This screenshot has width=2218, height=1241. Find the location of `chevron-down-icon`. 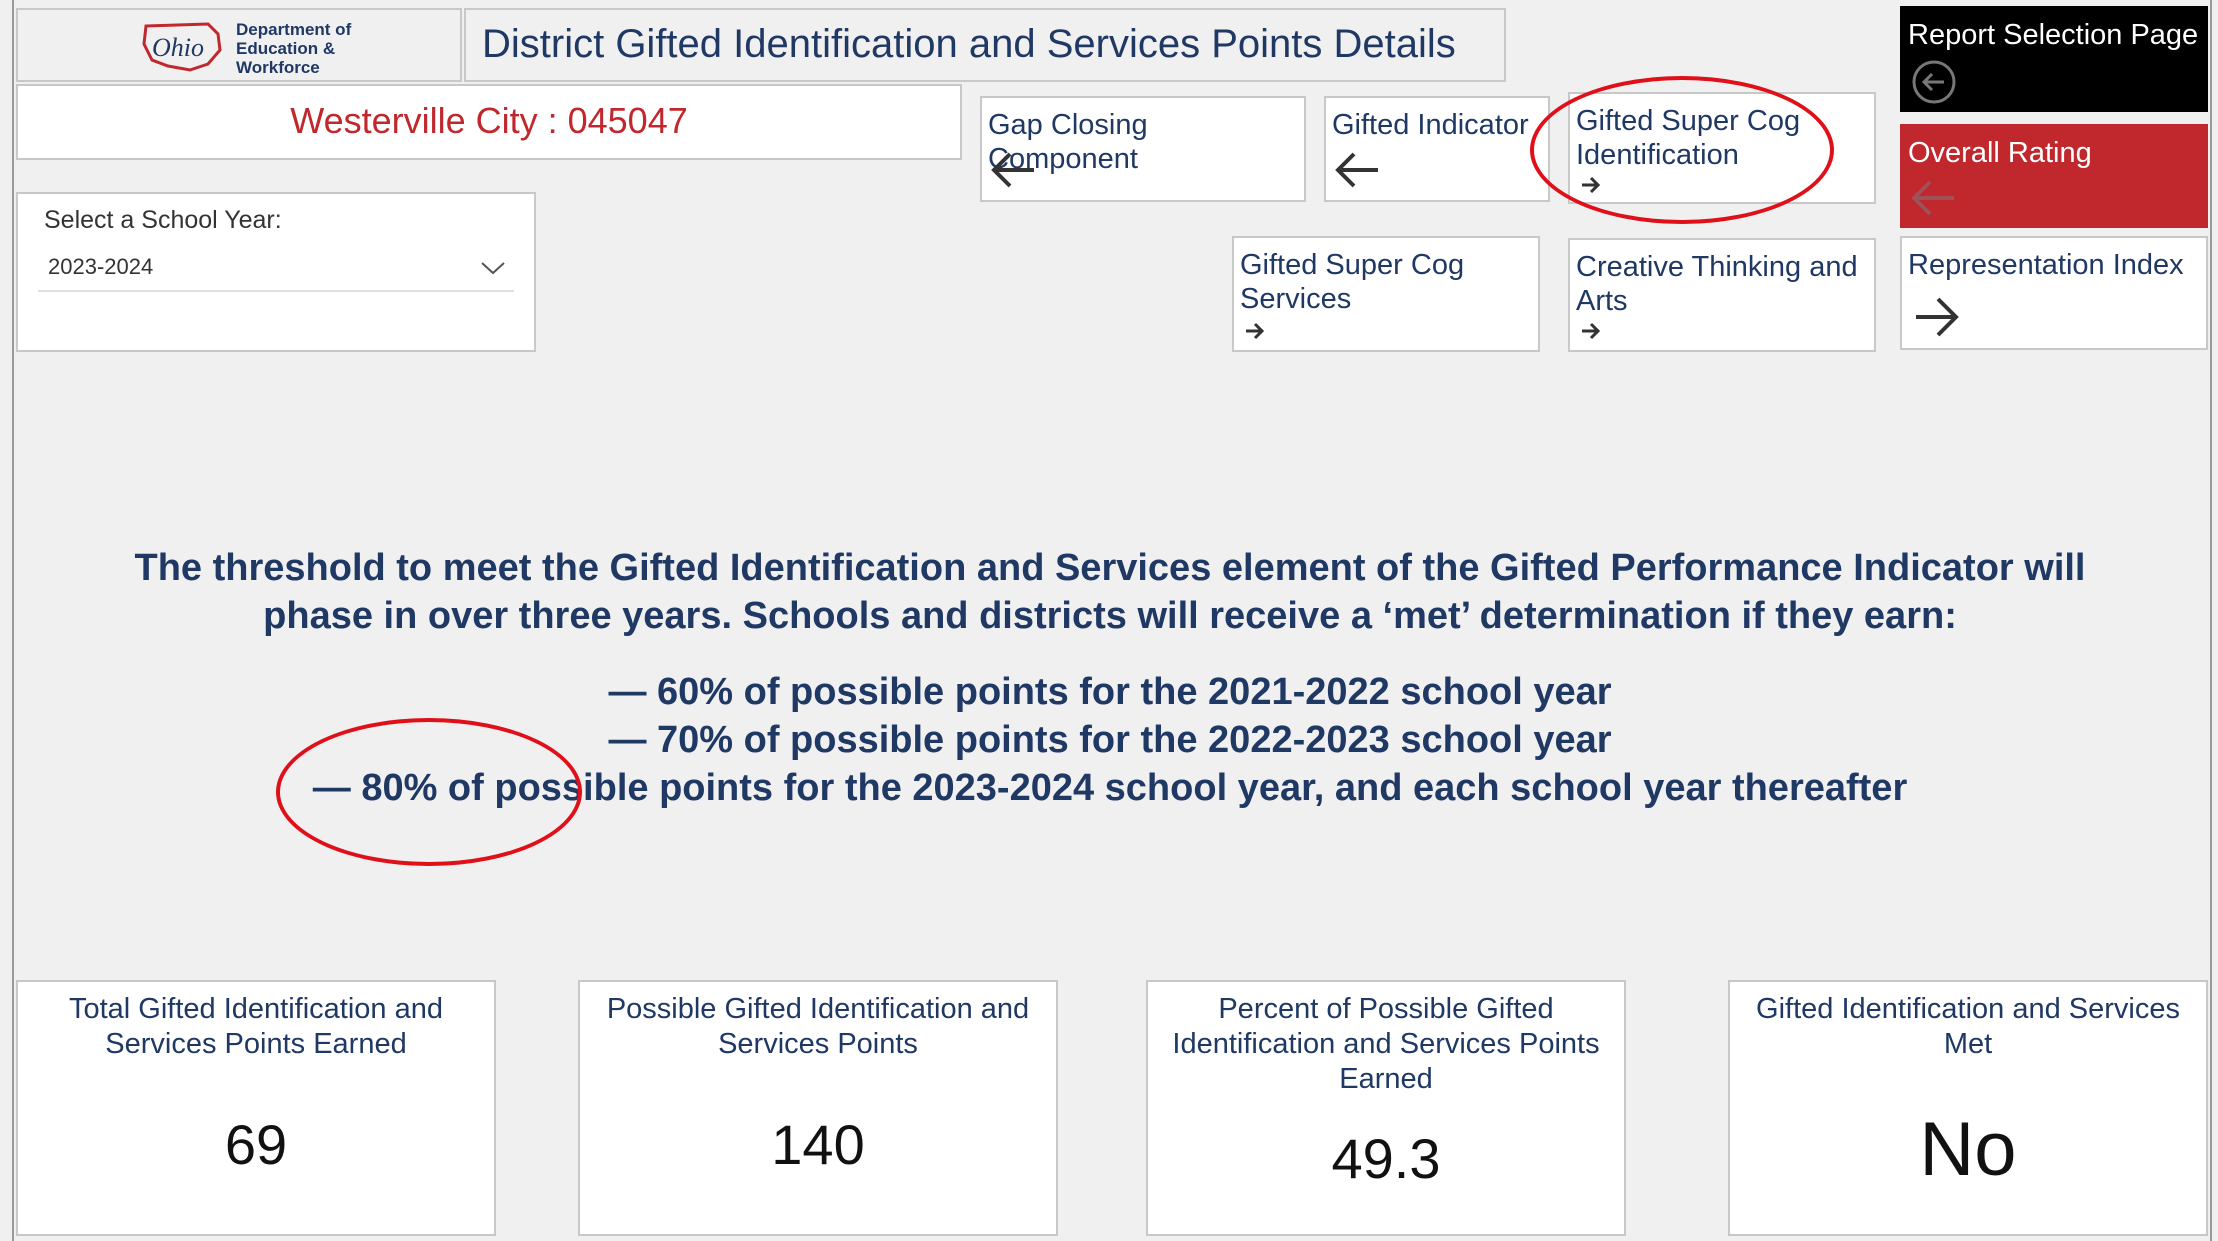

chevron-down-icon is located at coordinates (493, 268).